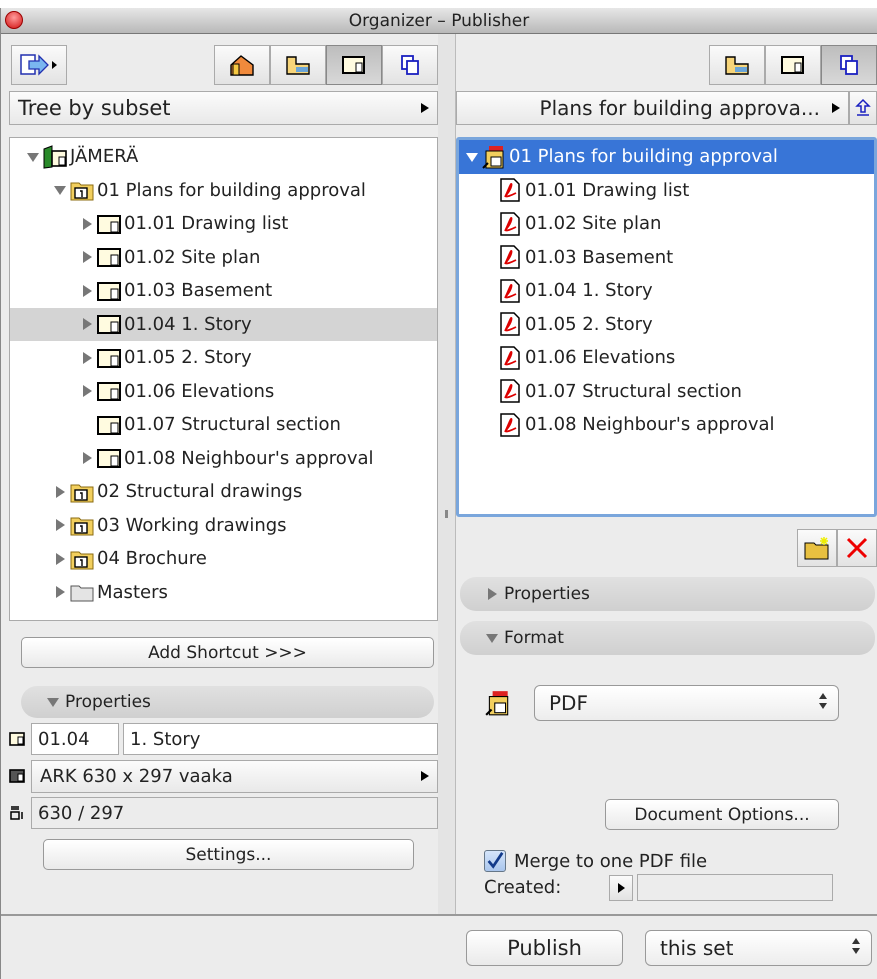 The height and width of the screenshot is (979, 877). I want to click on tree-item-label: 01.01 Drawing list, so click(206, 223).